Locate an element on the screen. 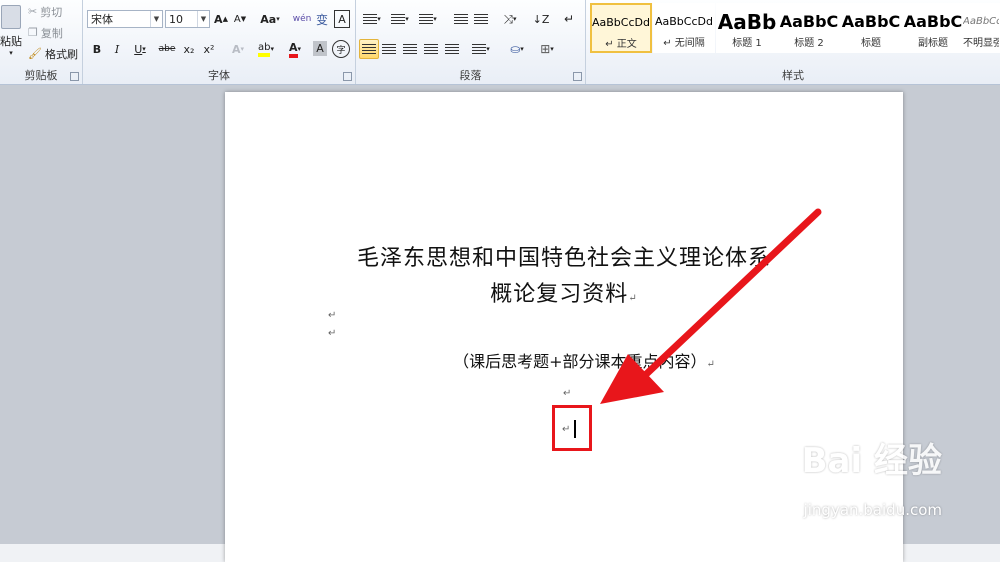 This screenshot has height=562, width=1000. font-color-button: A ▾ is located at coordinates (295, 49).